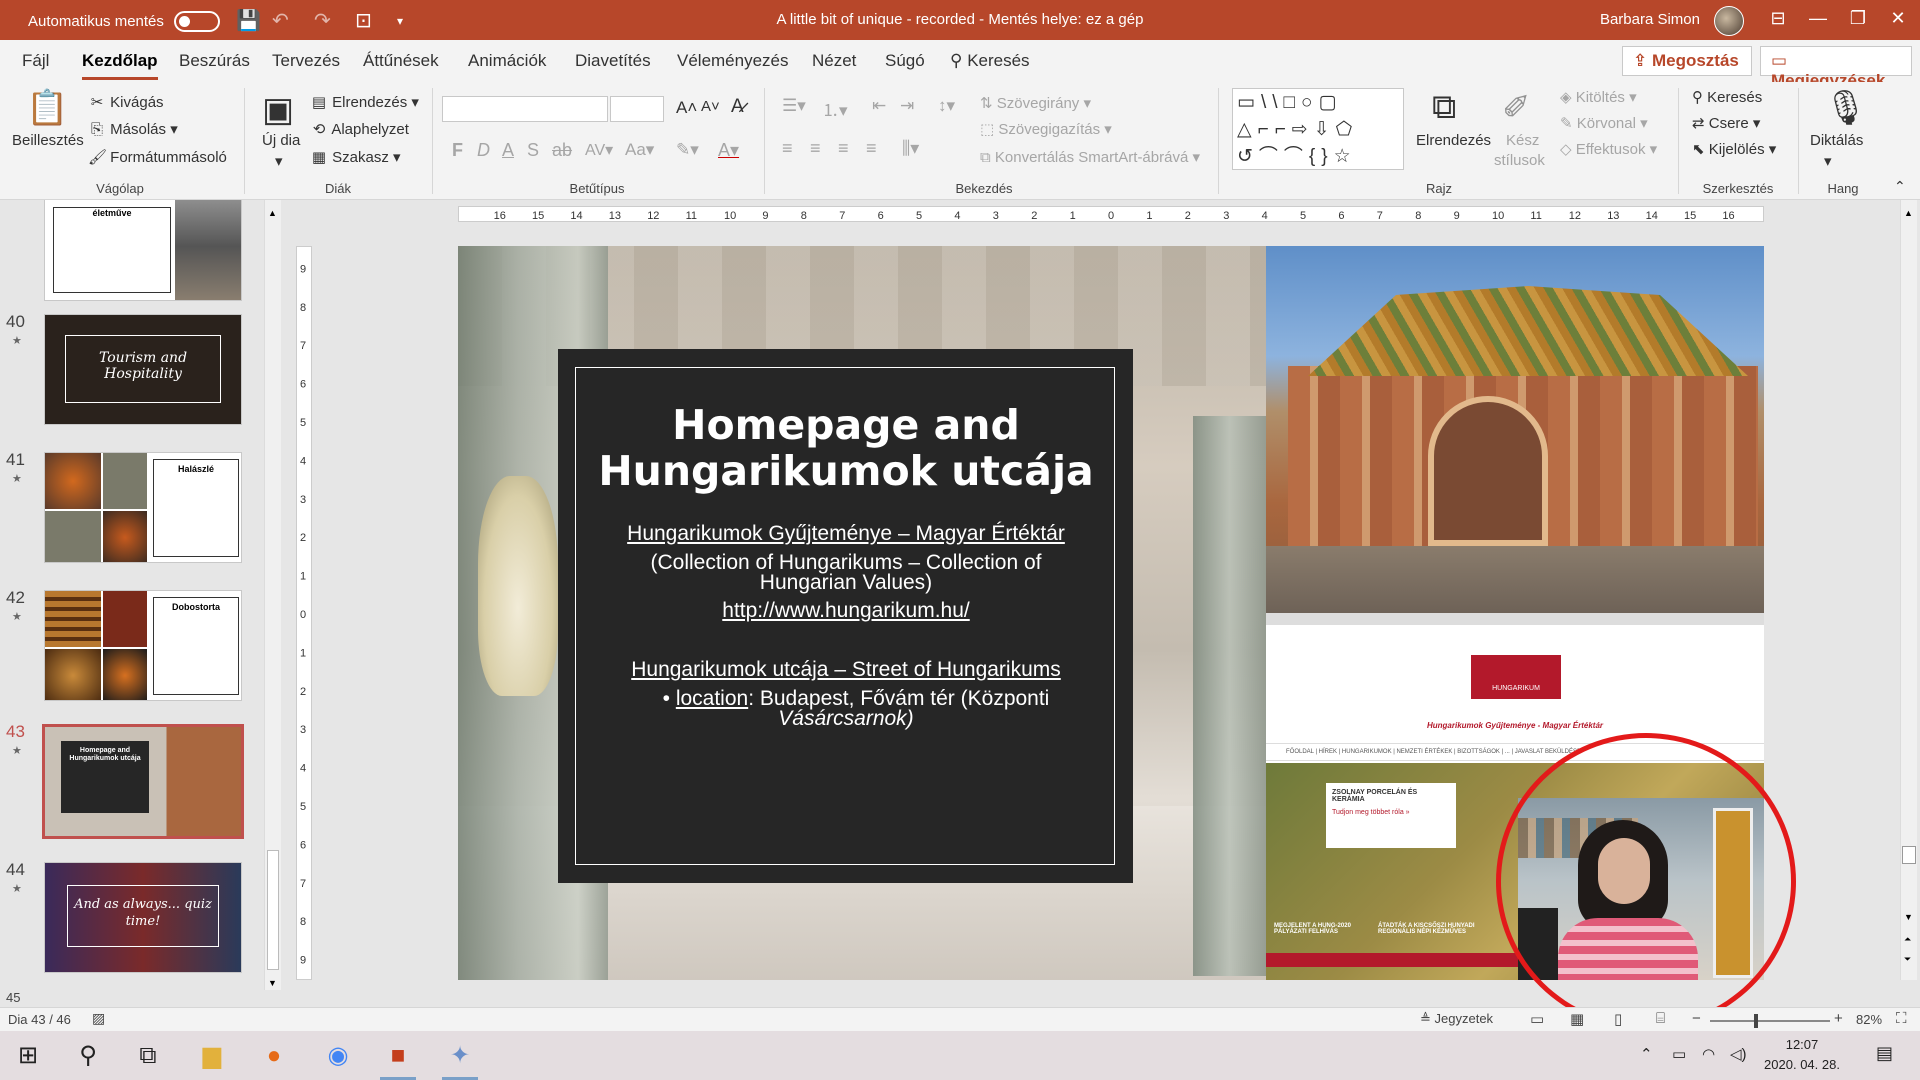  I want to click on file-explorer-icon: ▆, so click(212, 1056).